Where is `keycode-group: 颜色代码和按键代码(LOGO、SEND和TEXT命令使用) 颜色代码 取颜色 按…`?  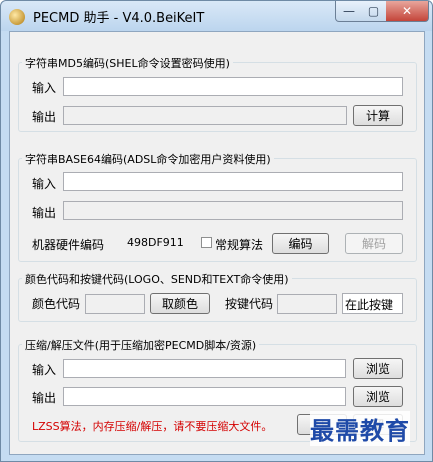 keycode-group: 颜色代码和按键代码(LOGO、SEND和TEXT命令使用) 颜色代码 取颜色 按… is located at coordinates (217, 296).